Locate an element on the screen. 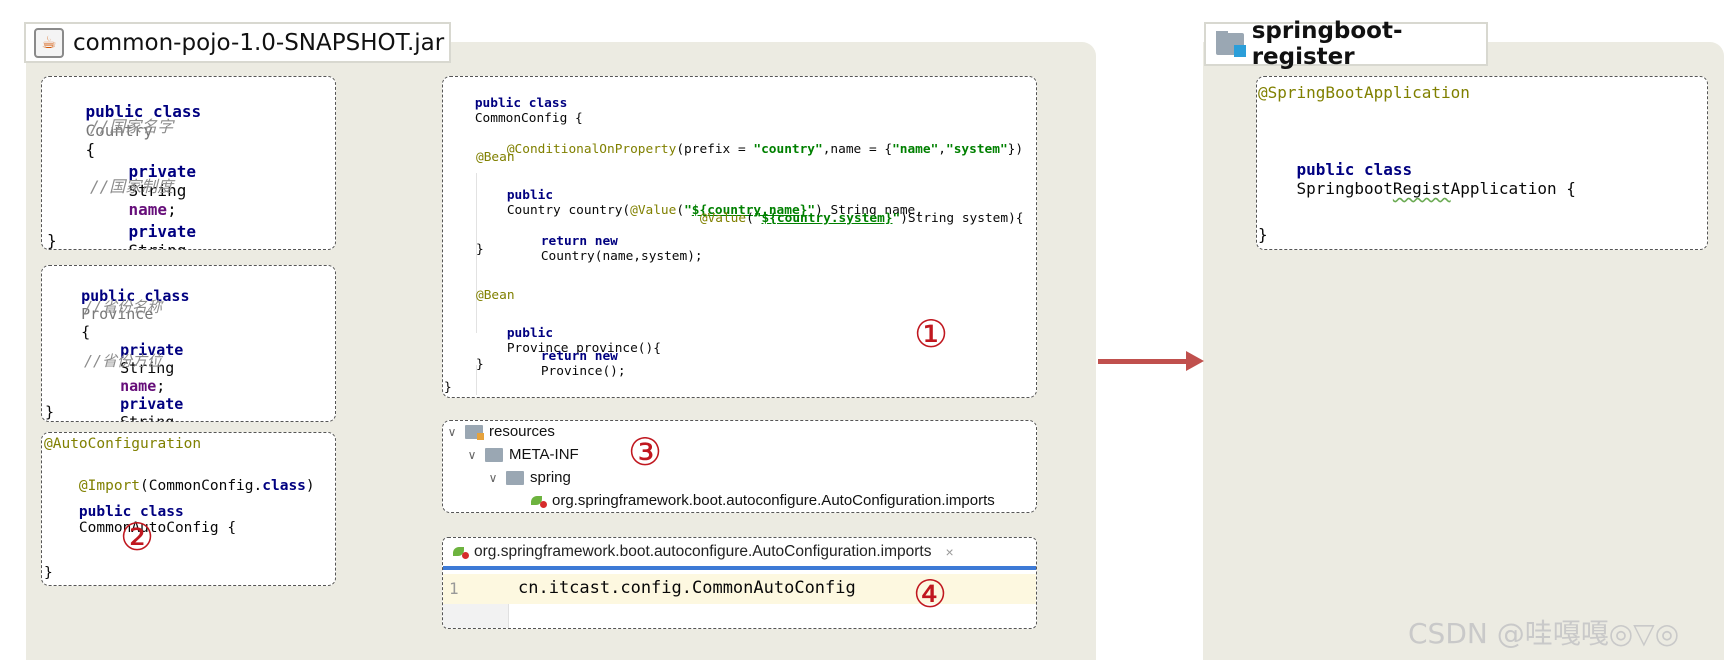 The height and width of the screenshot is (660, 1724). code-text: ( is located at coordinates (750, 218).